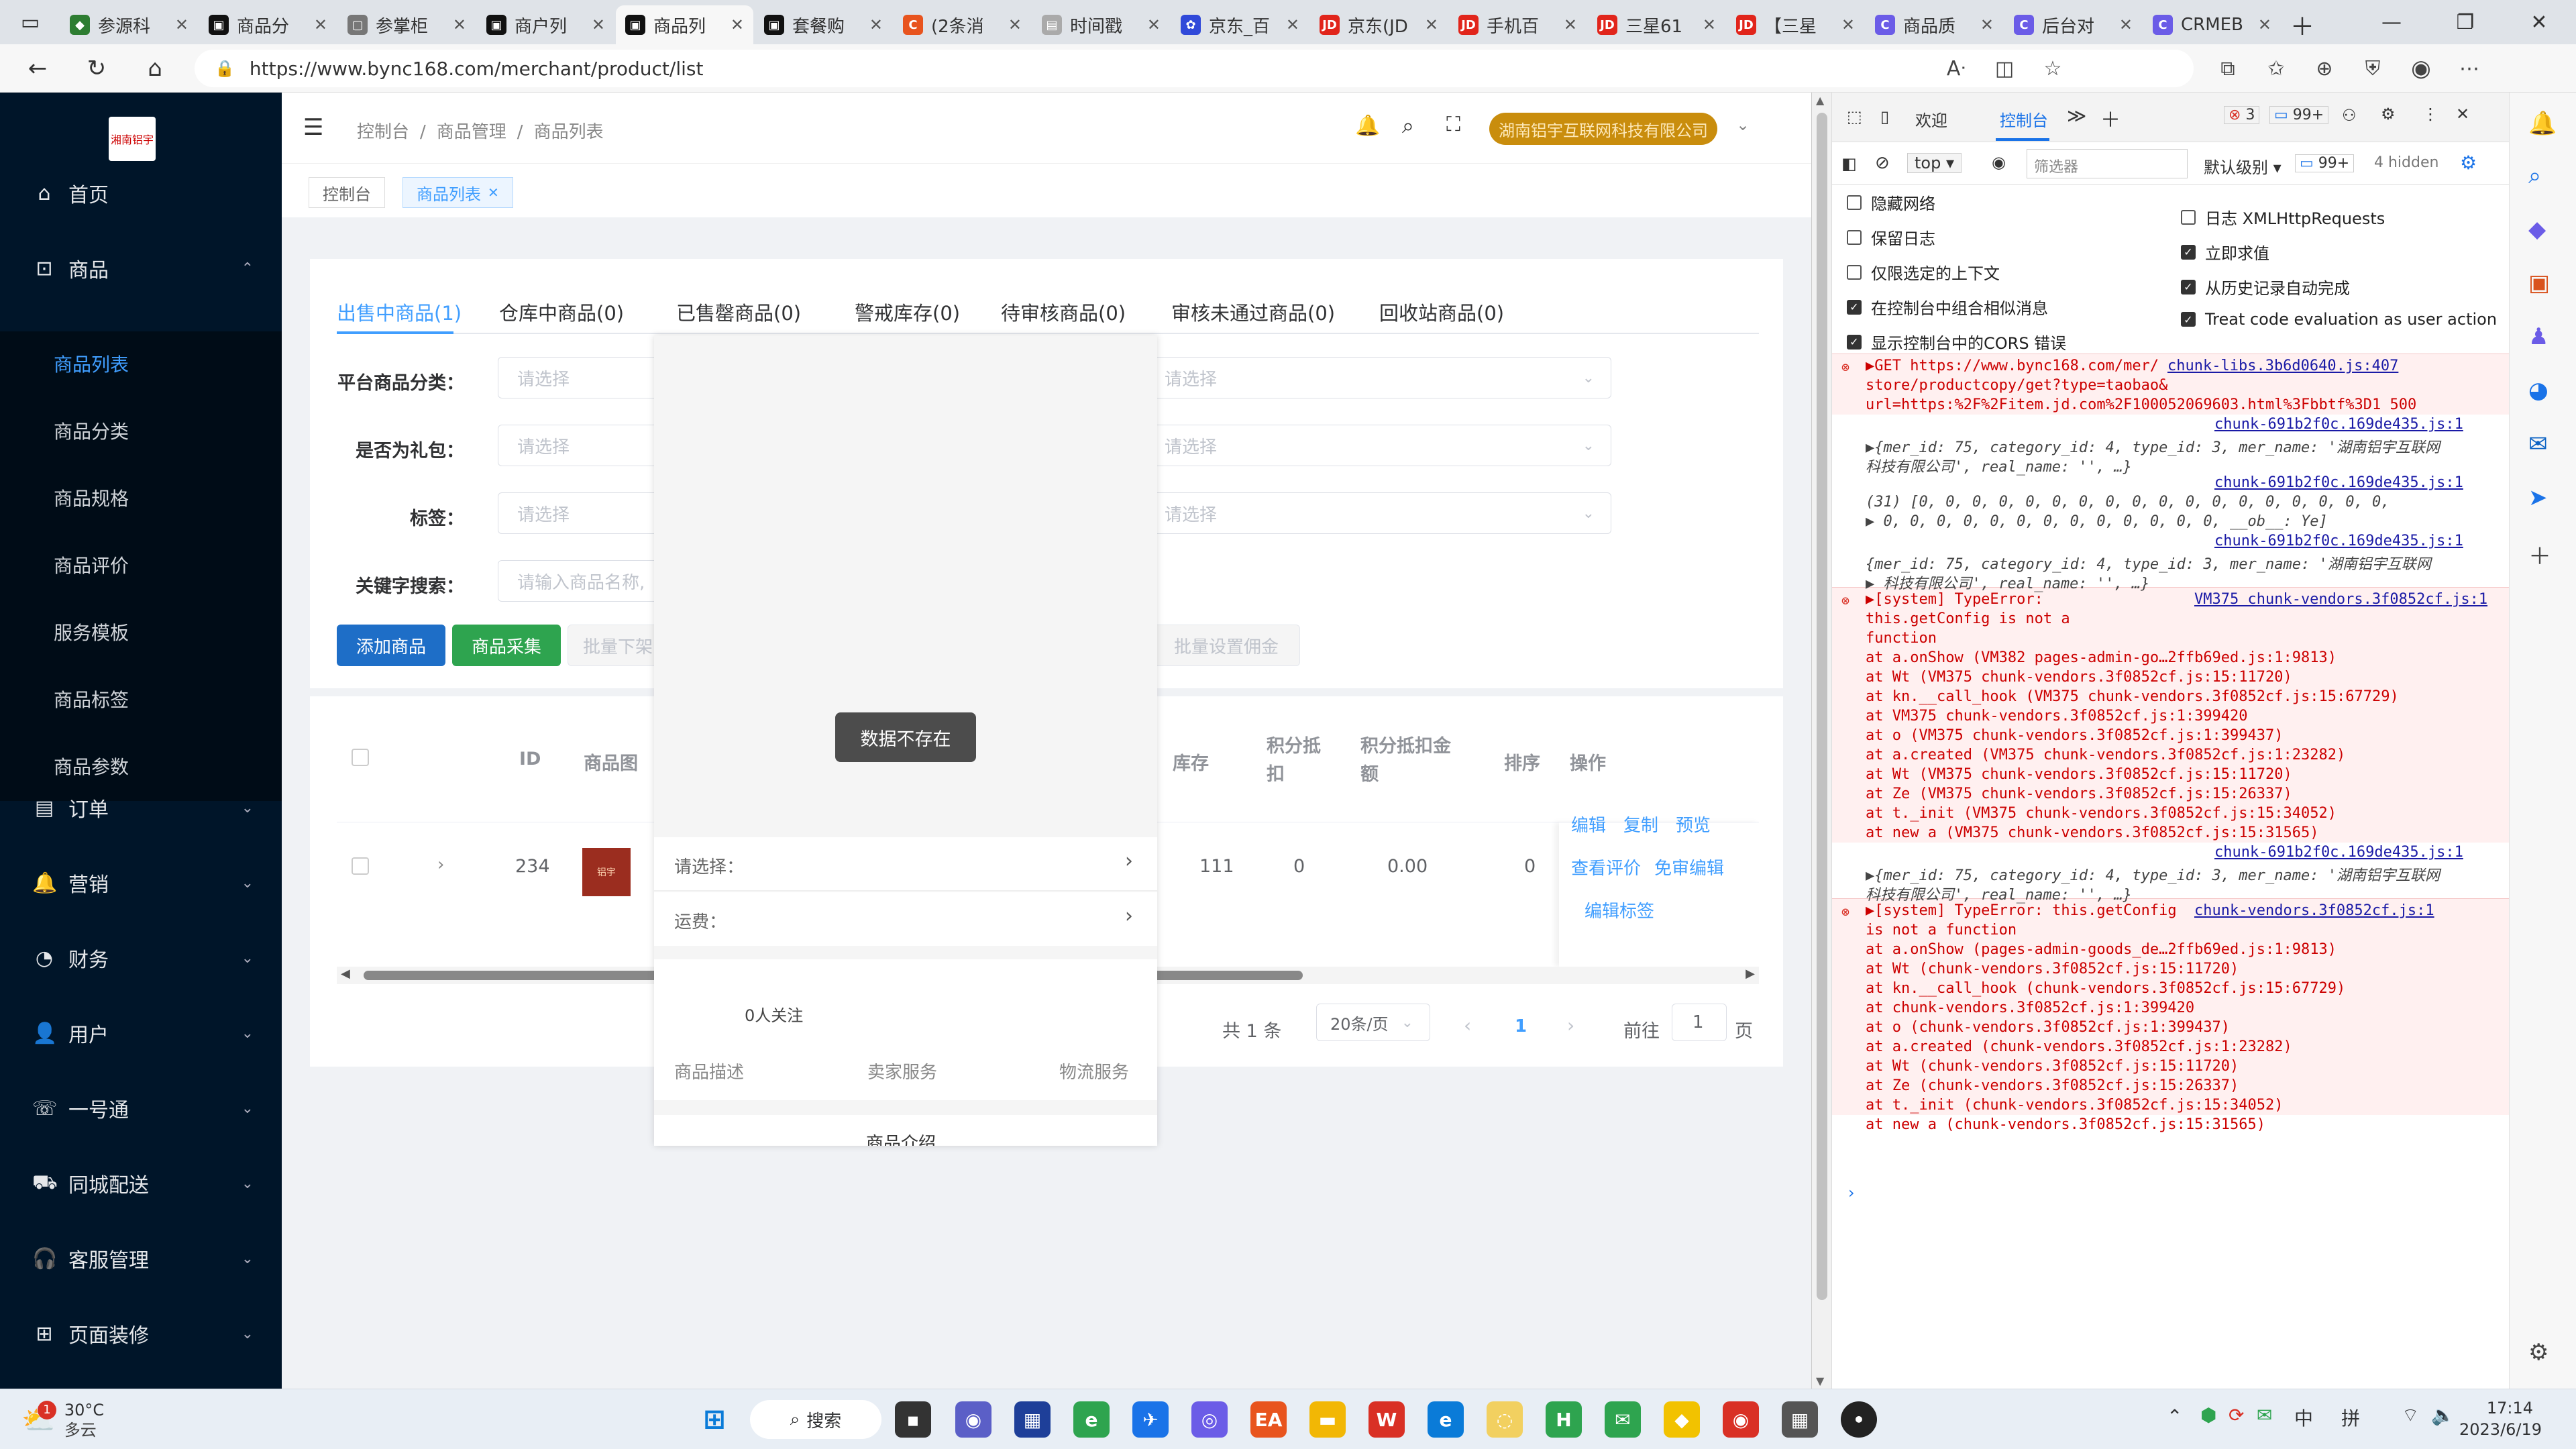 This screenshot has width=2576, height=1449. What do you see at coordinates (973, 1419) in the screenshot?
I see `chat-icon: ◉` at bounding box center [973, 1419].